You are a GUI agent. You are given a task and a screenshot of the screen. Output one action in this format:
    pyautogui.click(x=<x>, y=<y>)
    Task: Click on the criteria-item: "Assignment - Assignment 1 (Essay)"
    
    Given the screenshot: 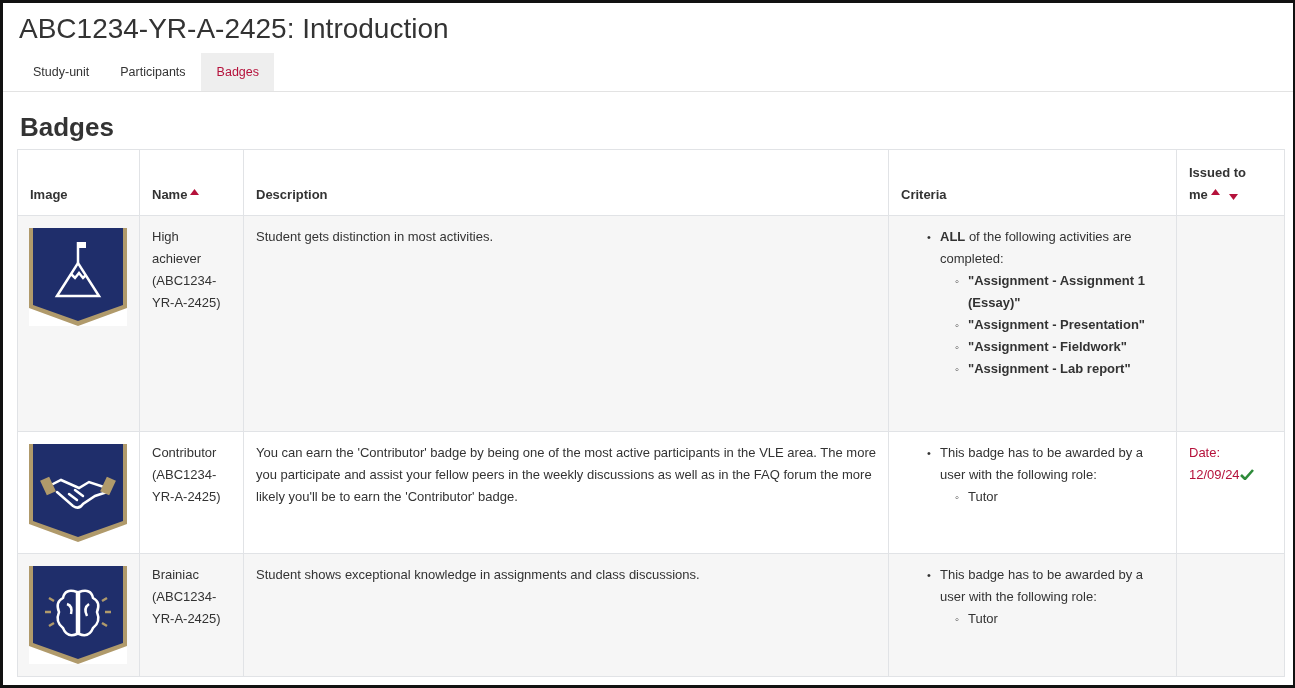 What is the action you would take?
    pyautogui.click(x=1057, y=292)
    